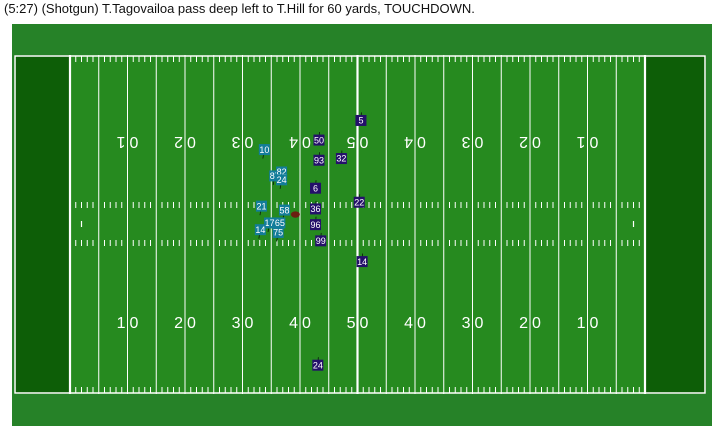 The height and width of the screenshot is (440, 720). Describe the element at coordinates (315, 188) in the screenshot. I see `player-number: 6` at that location.